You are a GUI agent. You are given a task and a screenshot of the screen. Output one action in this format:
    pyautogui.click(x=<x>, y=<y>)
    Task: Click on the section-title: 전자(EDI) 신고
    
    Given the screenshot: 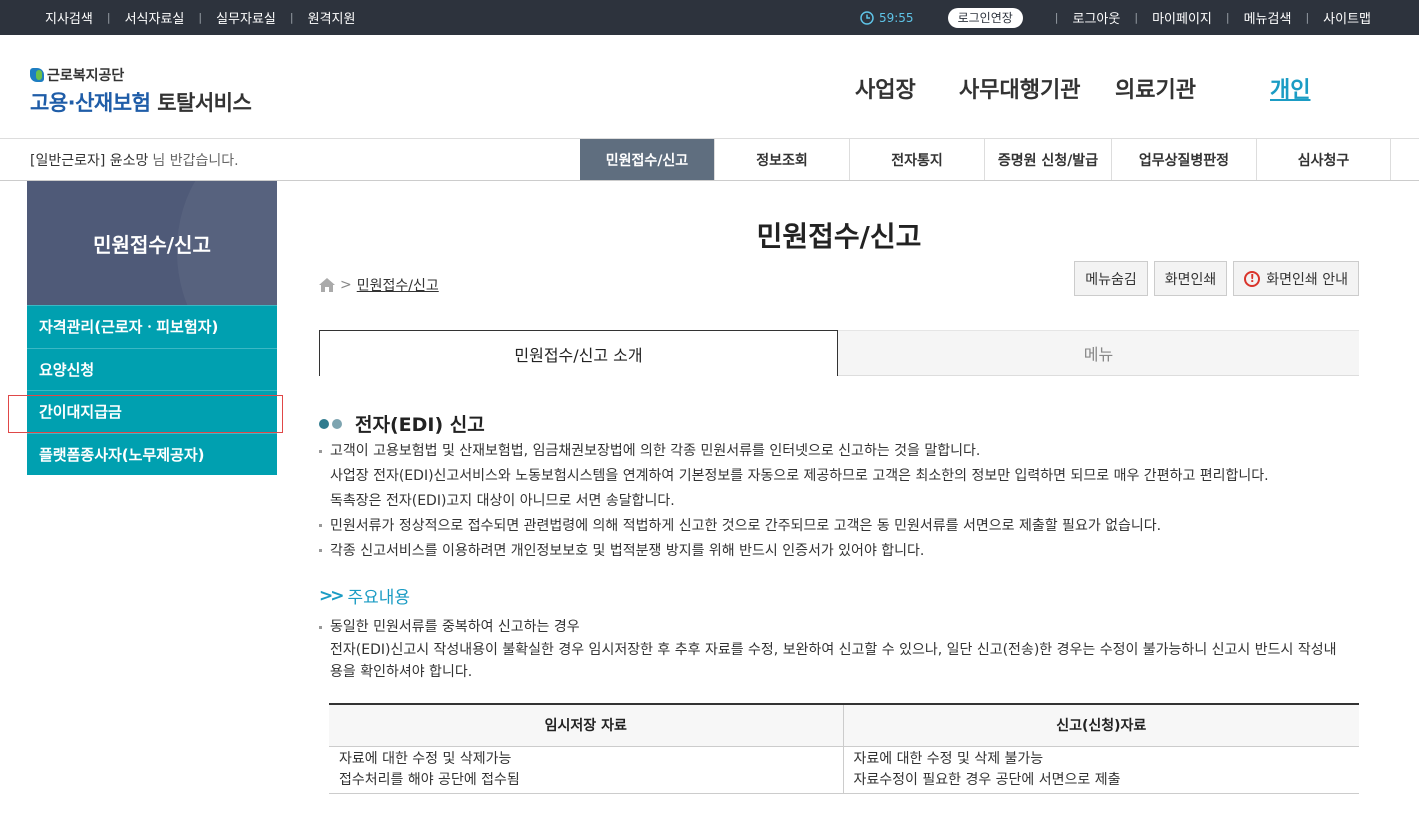 What is the action you would take?
    pyautogui.click(x=402, y=423)
    